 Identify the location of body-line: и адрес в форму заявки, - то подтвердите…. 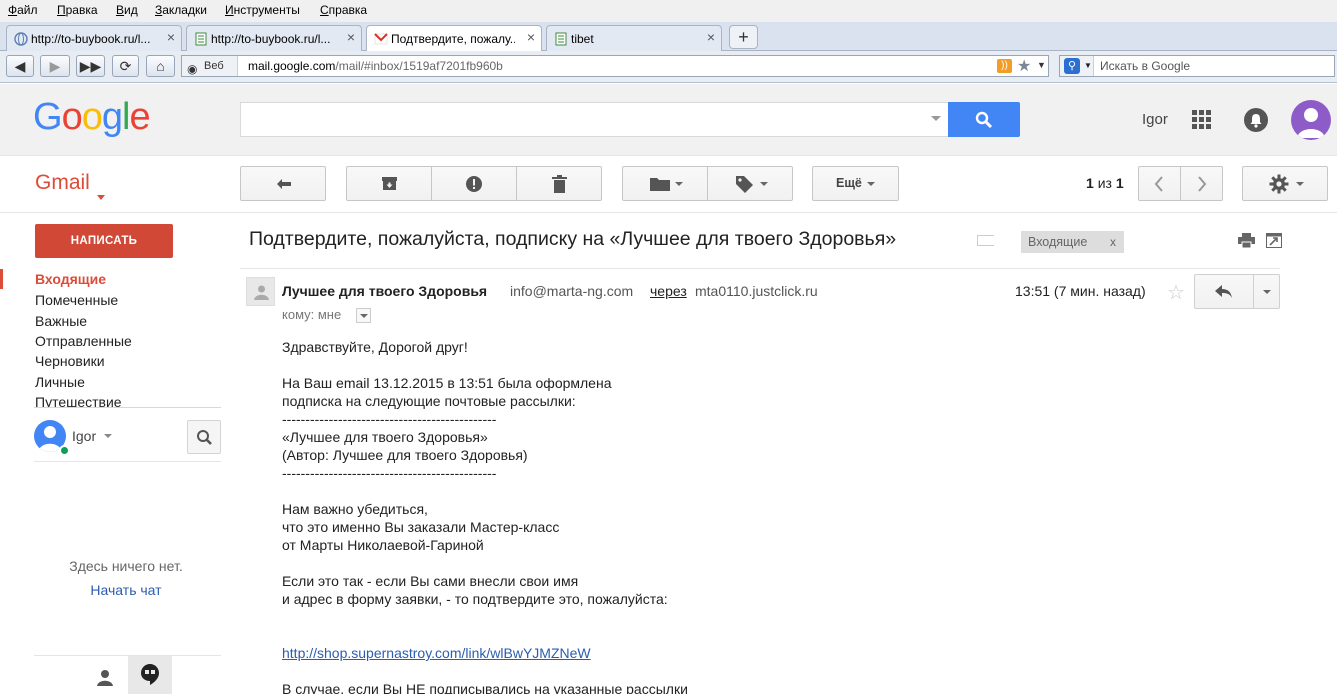
(475, 599).